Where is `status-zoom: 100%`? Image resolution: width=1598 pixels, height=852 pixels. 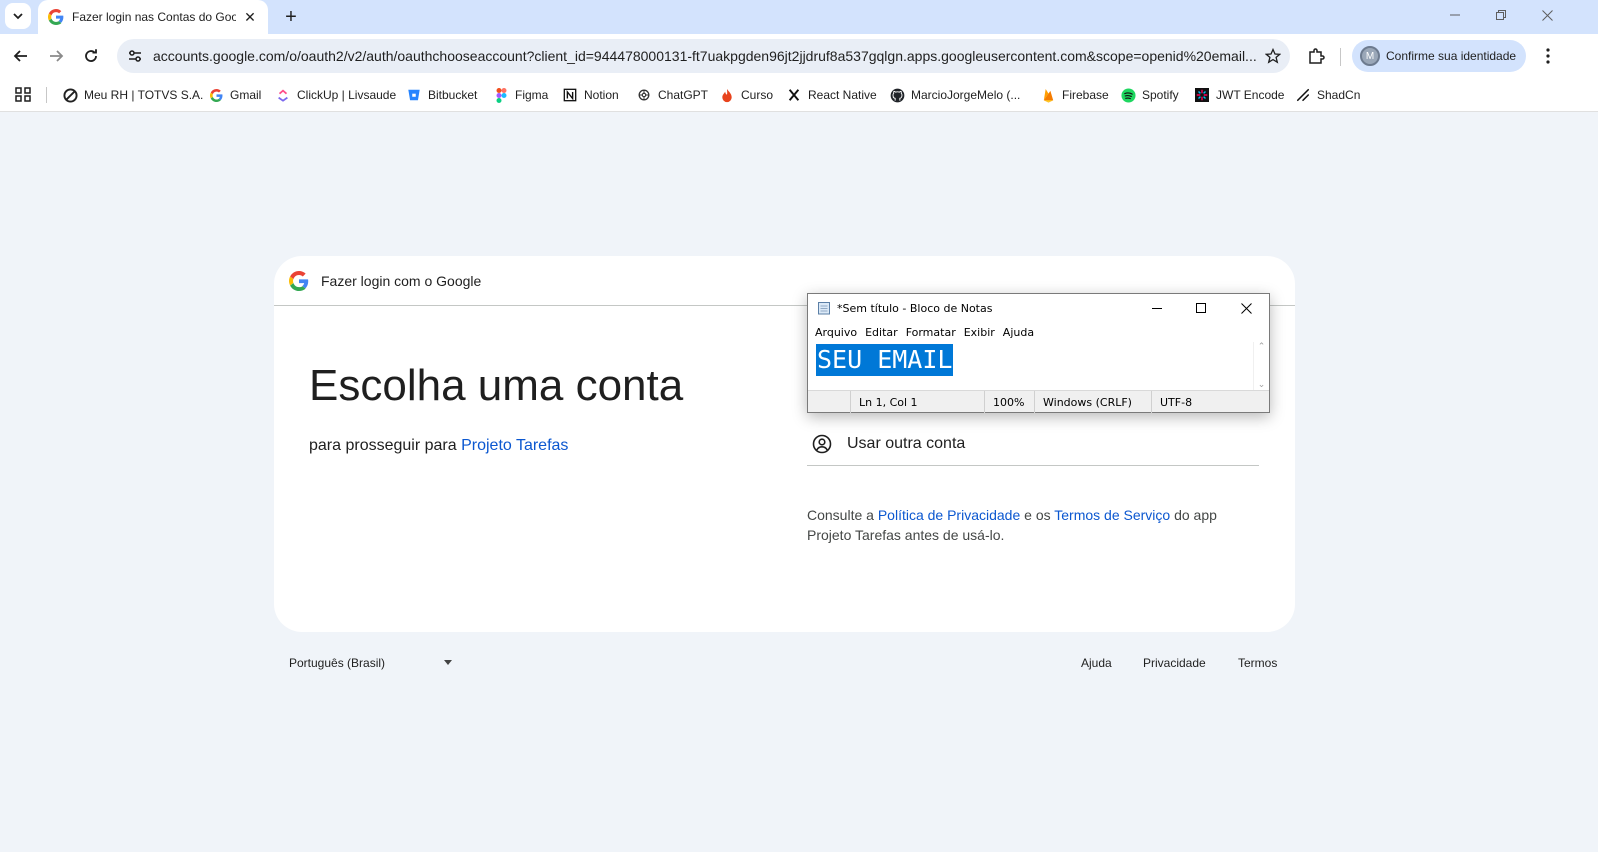 status-zoom: 100% is located at coordinates (1009, 402).